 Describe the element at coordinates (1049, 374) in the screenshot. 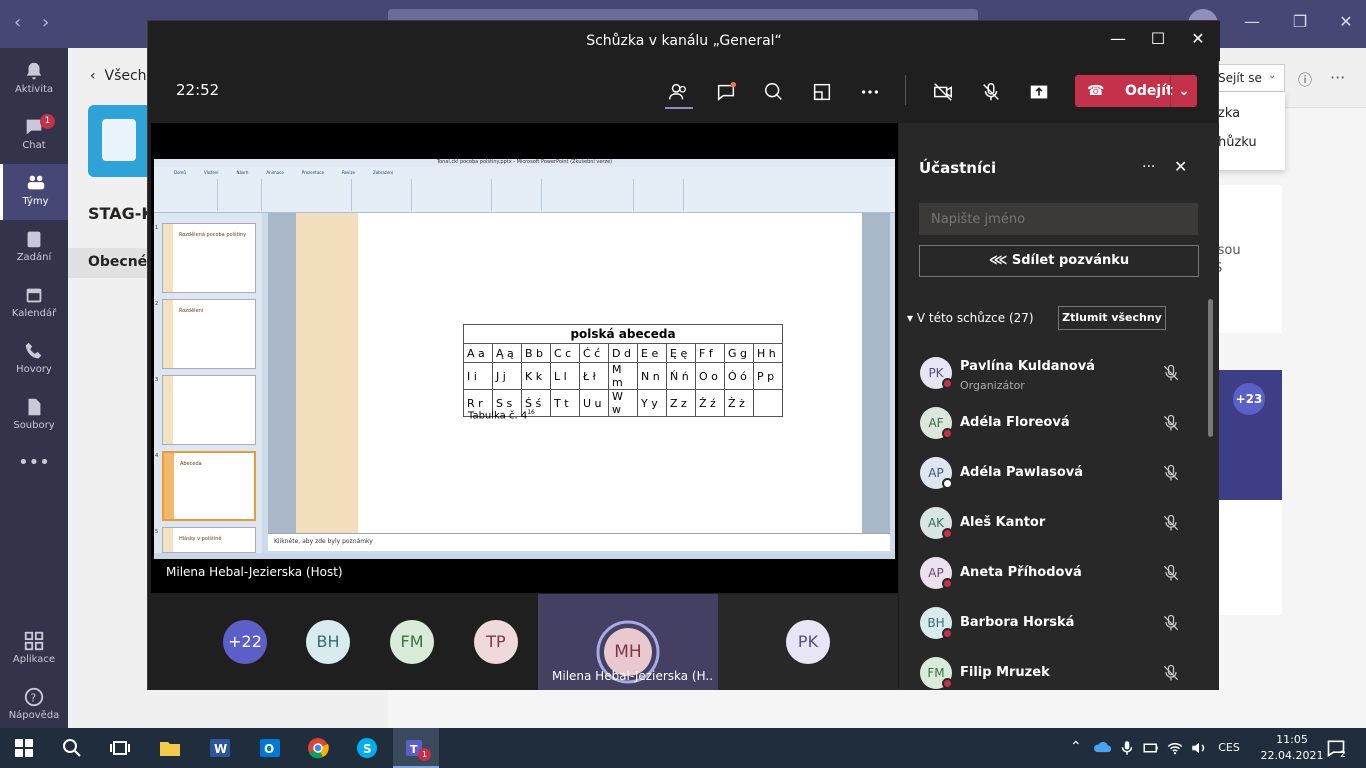

I see `participant-row: PK Pavlína Kuldanová Organizátor` at that location.